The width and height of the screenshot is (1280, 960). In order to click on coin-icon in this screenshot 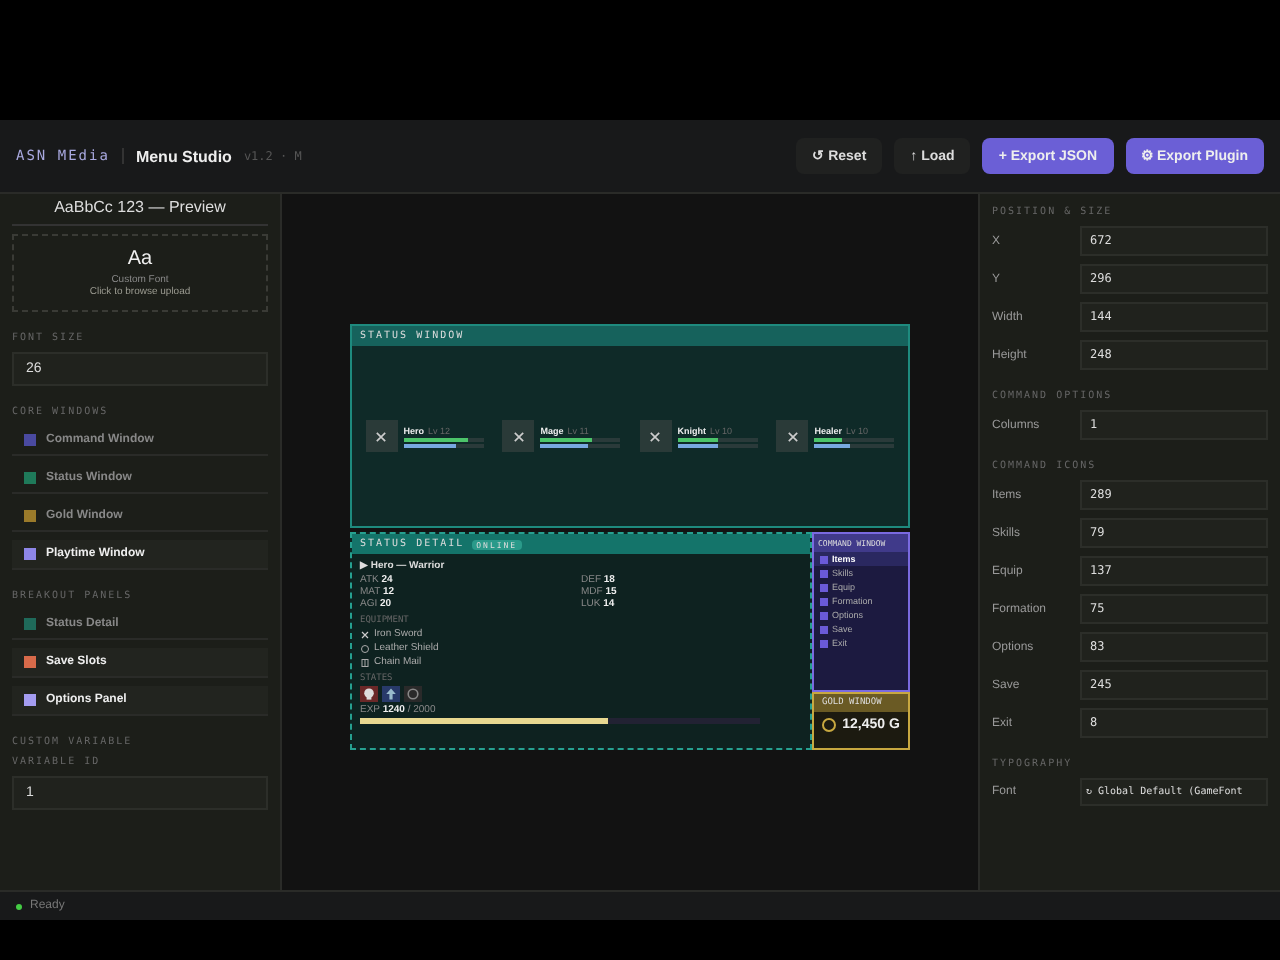, I will do `click(829, 725)`.